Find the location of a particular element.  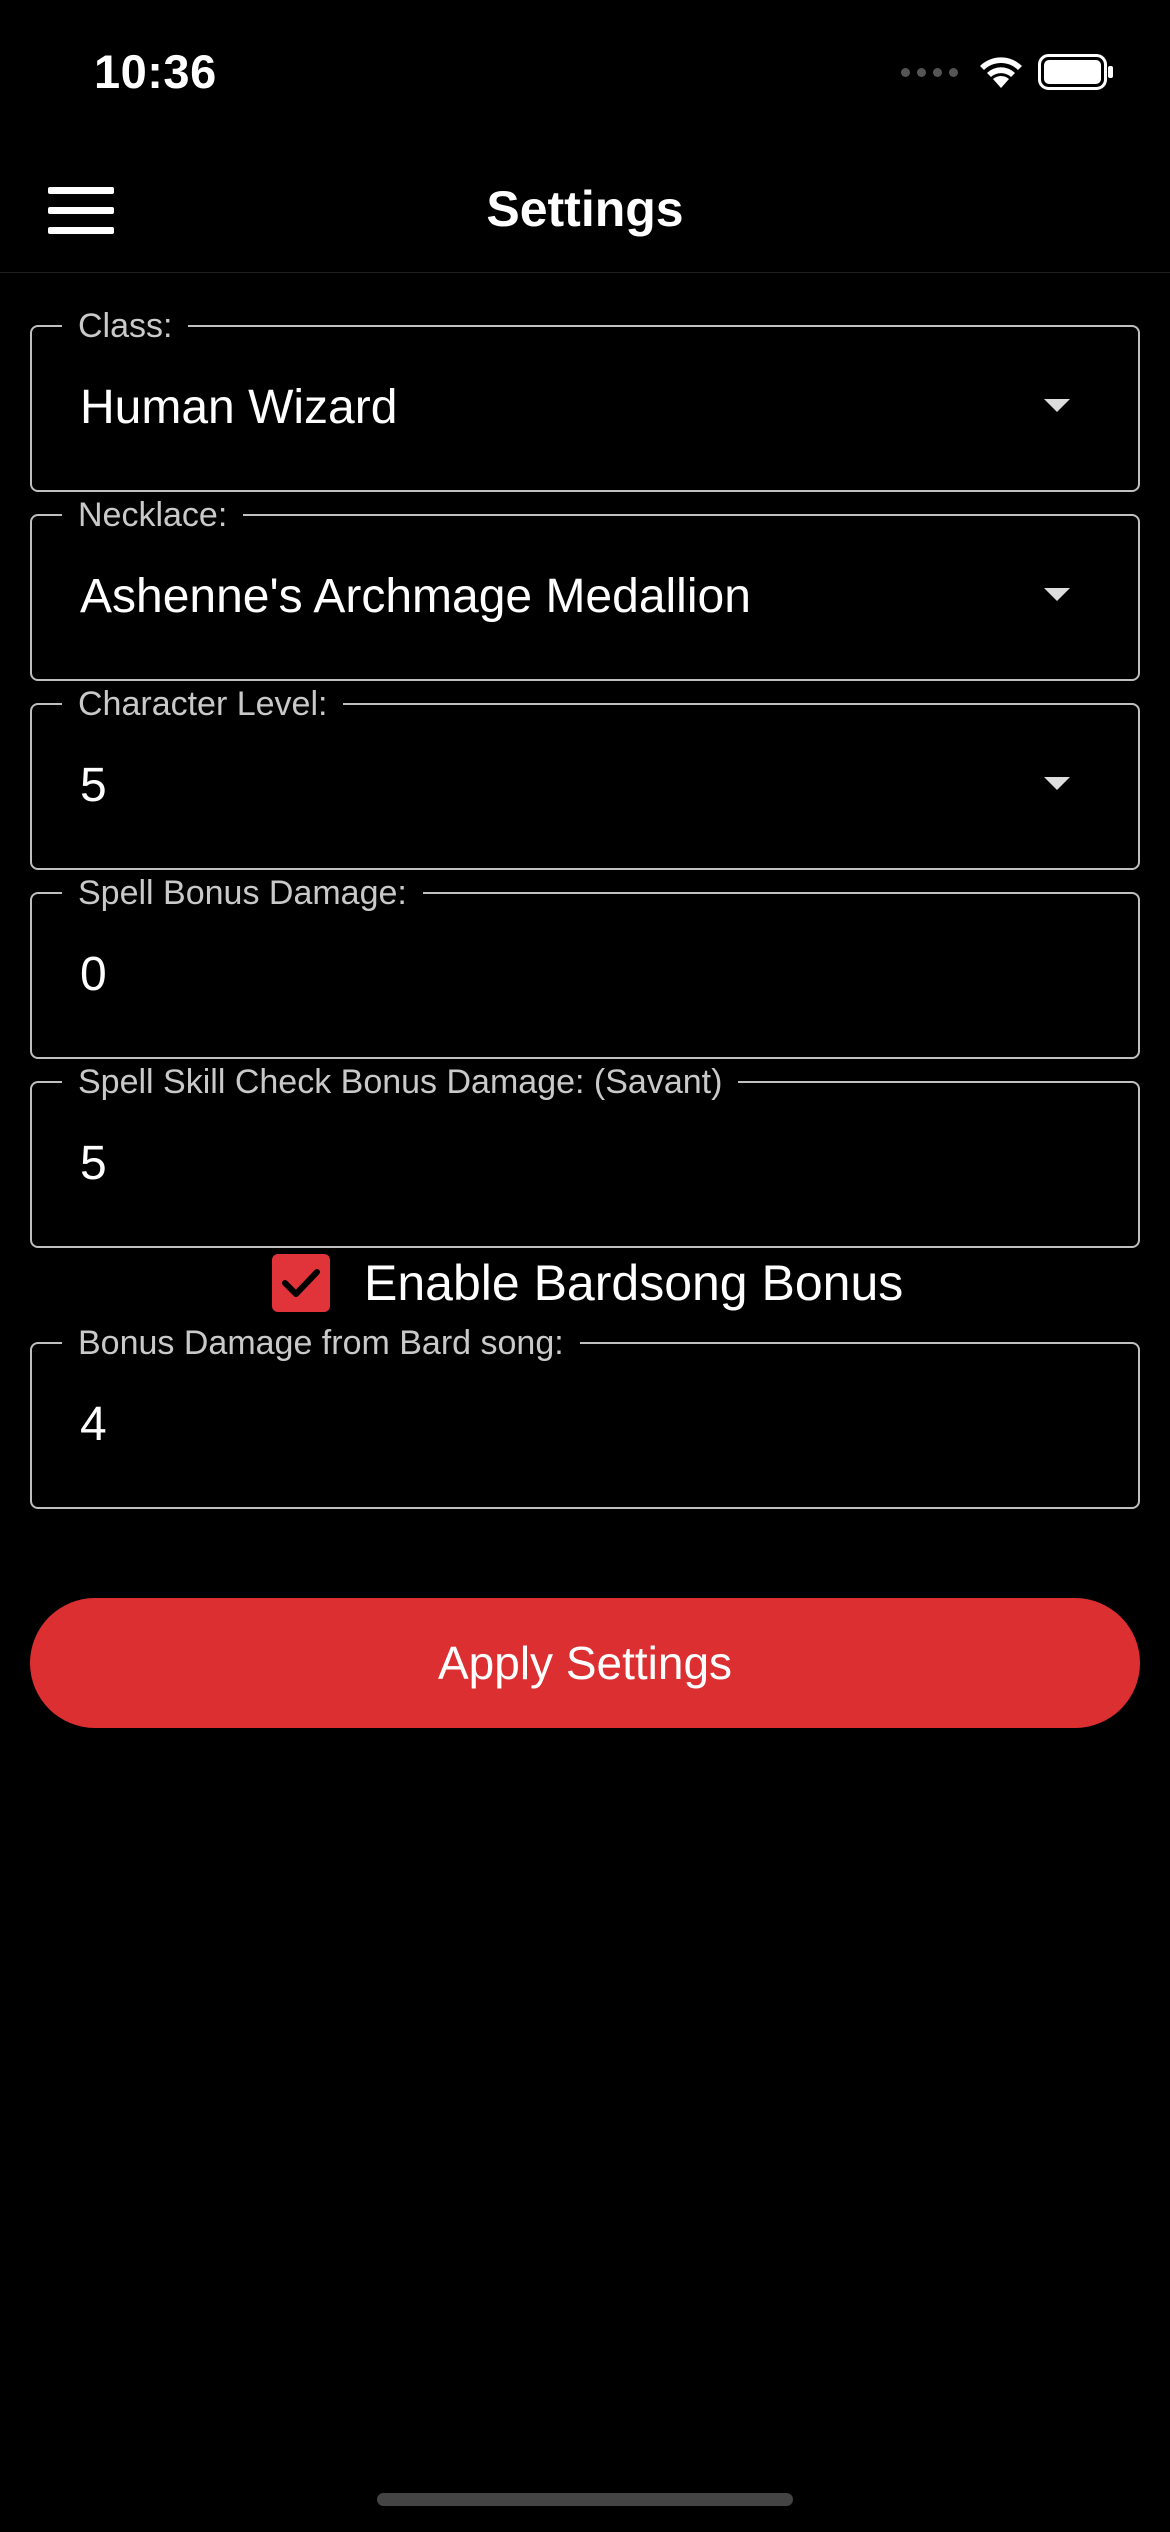

home-indicator is located at coordinates (585, 2499).